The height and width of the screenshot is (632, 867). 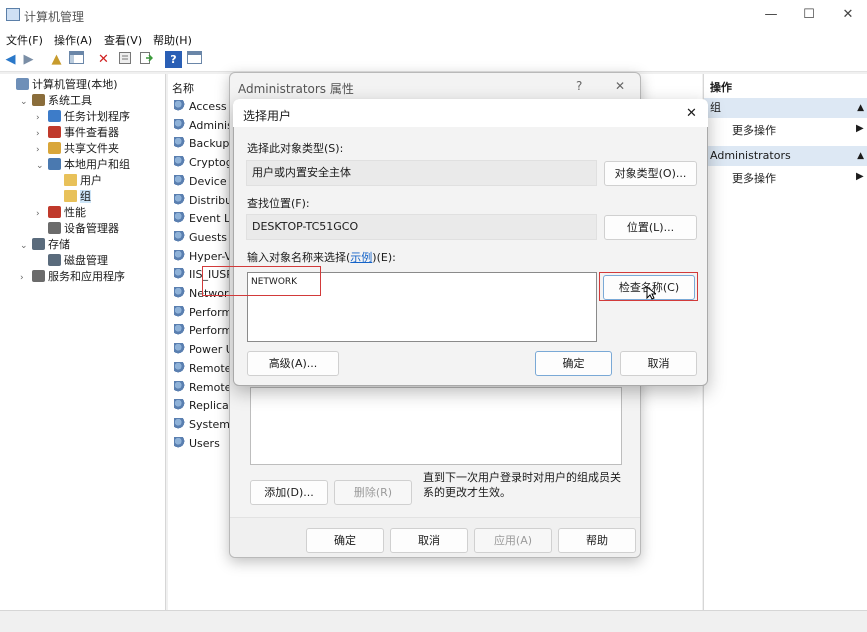 I want to click on props-apply-button: 应用(A), so click(x=513, y=540).